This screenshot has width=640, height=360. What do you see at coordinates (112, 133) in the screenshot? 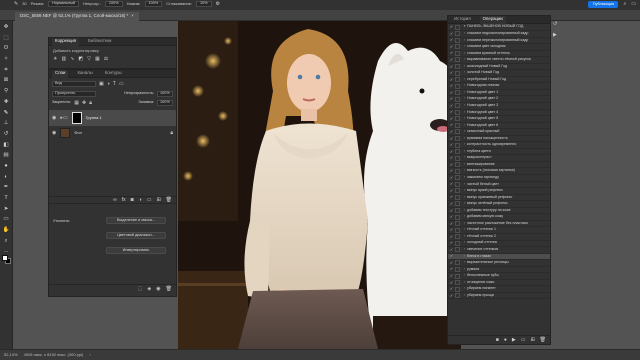
I see `layer-row-background: ◉ Фон 🔒︎` at bounding box center [112, 133].